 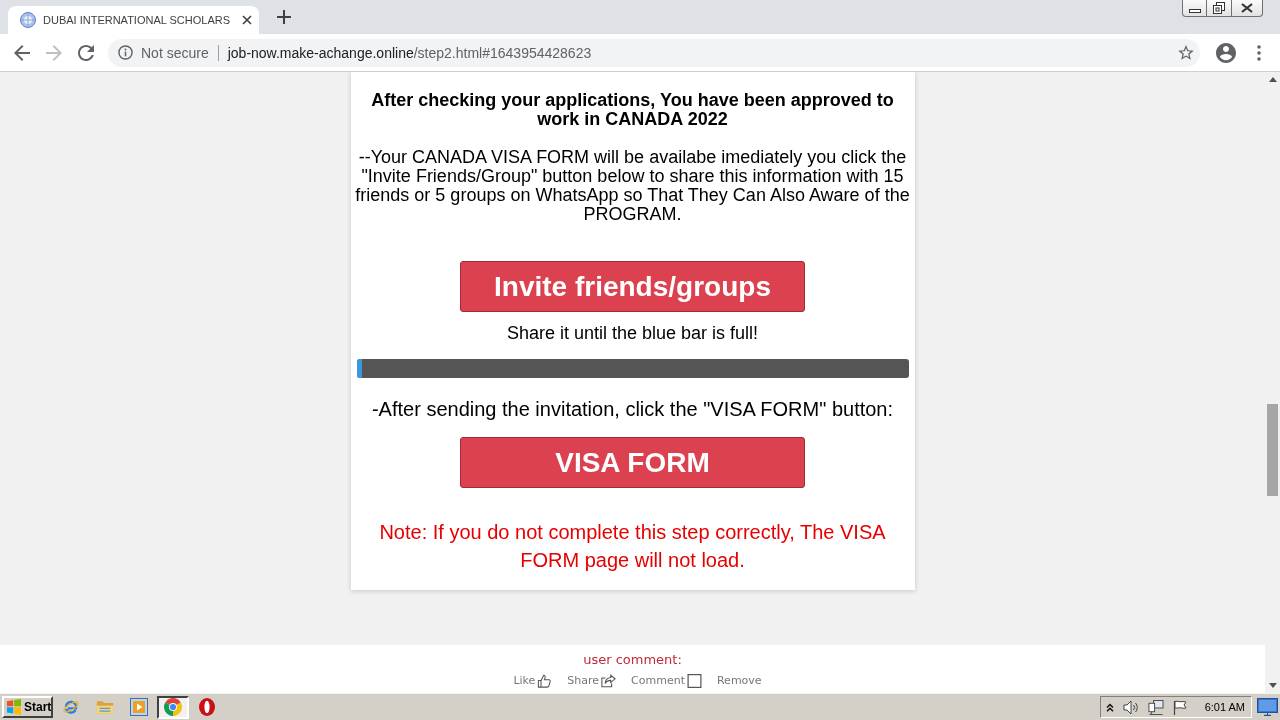 What do you see at coordinates (739, 681) in the screenshot?
I see `remove-link: Remove` at bounding box center [739, 681].